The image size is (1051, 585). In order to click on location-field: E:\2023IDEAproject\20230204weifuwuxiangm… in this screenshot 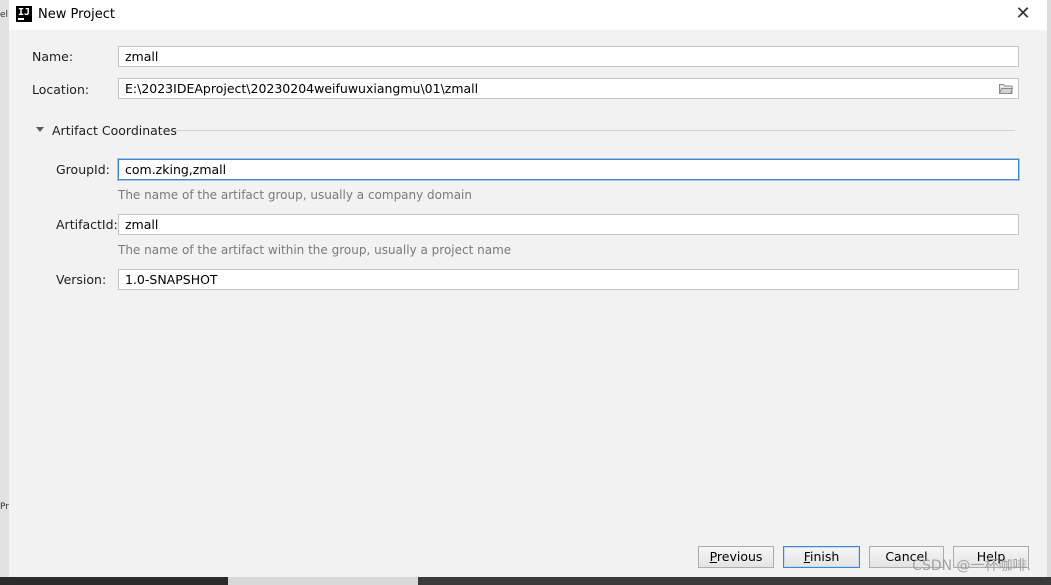, I will do `click(568, 88)`.